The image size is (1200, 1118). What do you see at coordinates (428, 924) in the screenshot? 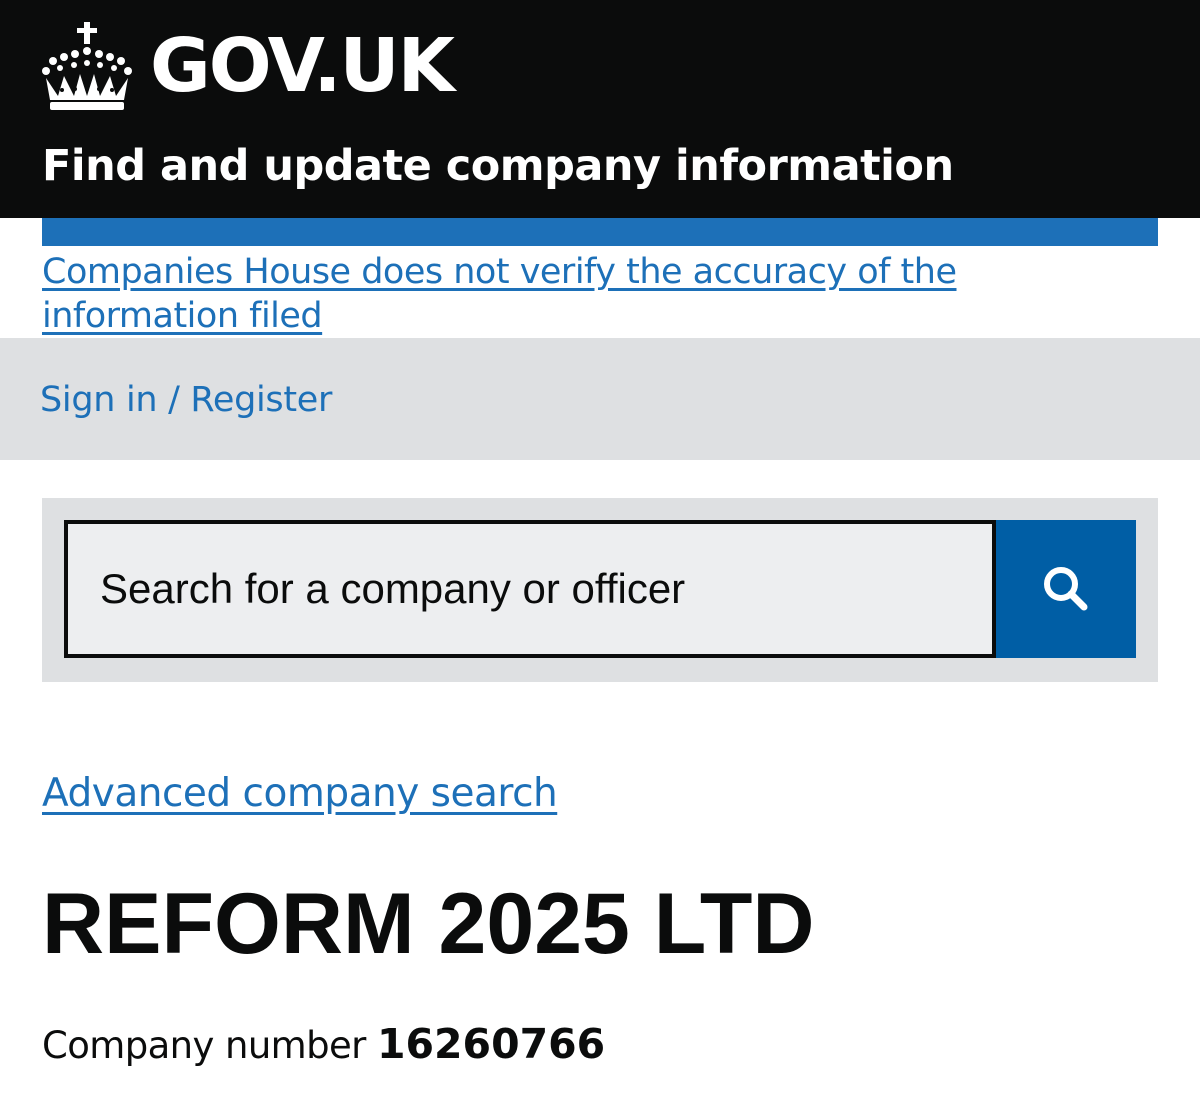
I see `company-name-heading: REFORM 2025 LTD` at bounding box center [428, 924].